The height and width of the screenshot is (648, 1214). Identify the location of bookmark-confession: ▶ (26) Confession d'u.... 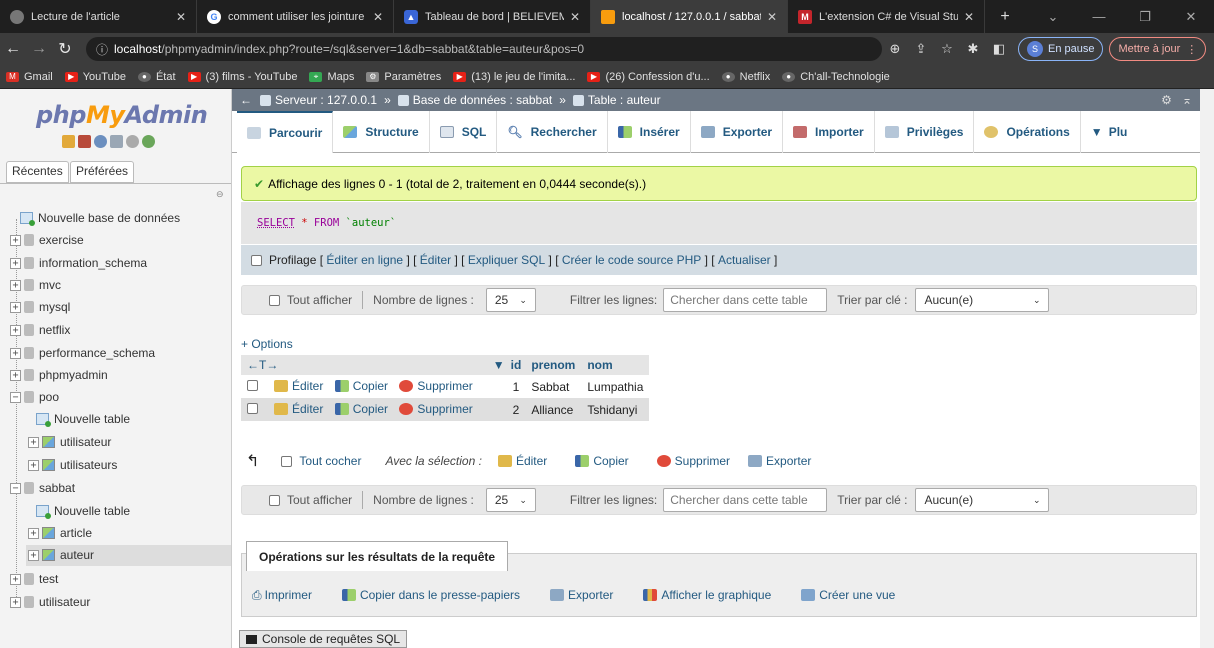
(648, 77).